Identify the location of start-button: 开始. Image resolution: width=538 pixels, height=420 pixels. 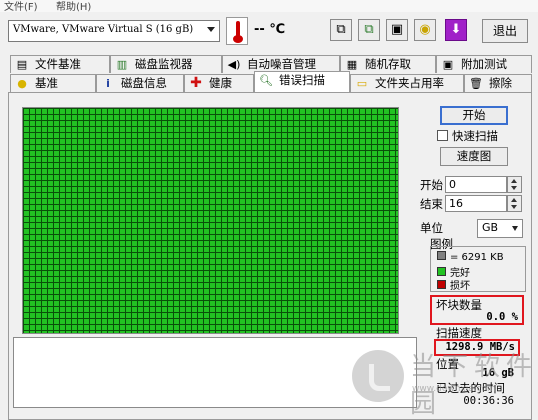
(474, 115).